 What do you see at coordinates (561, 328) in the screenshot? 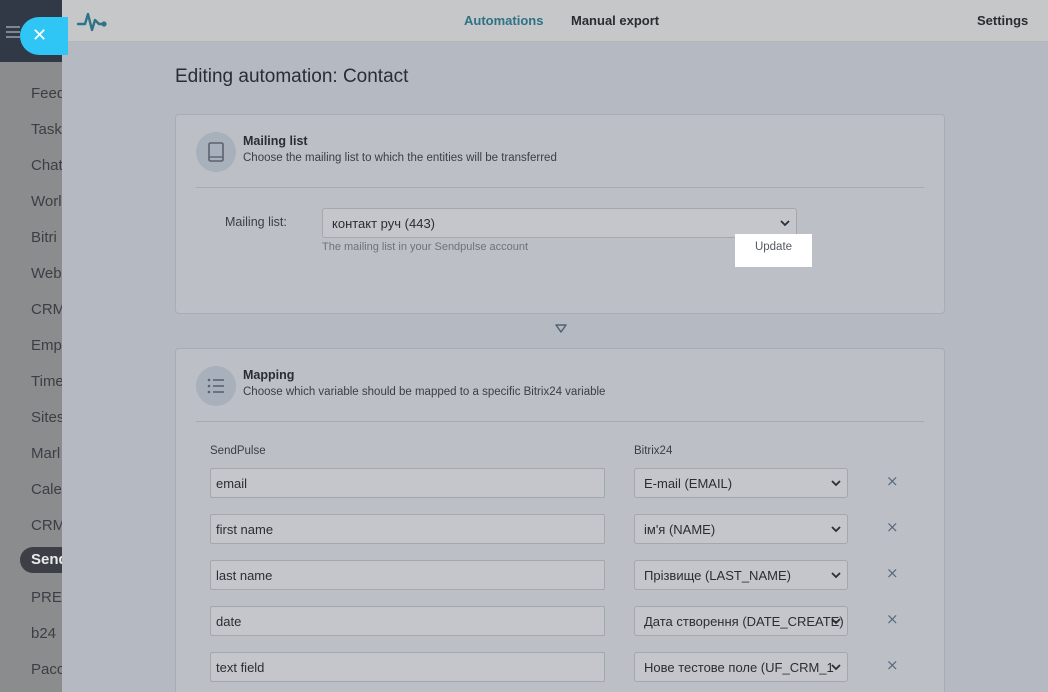
I see `arrow-down-icon` at bounding box center [561, 328].